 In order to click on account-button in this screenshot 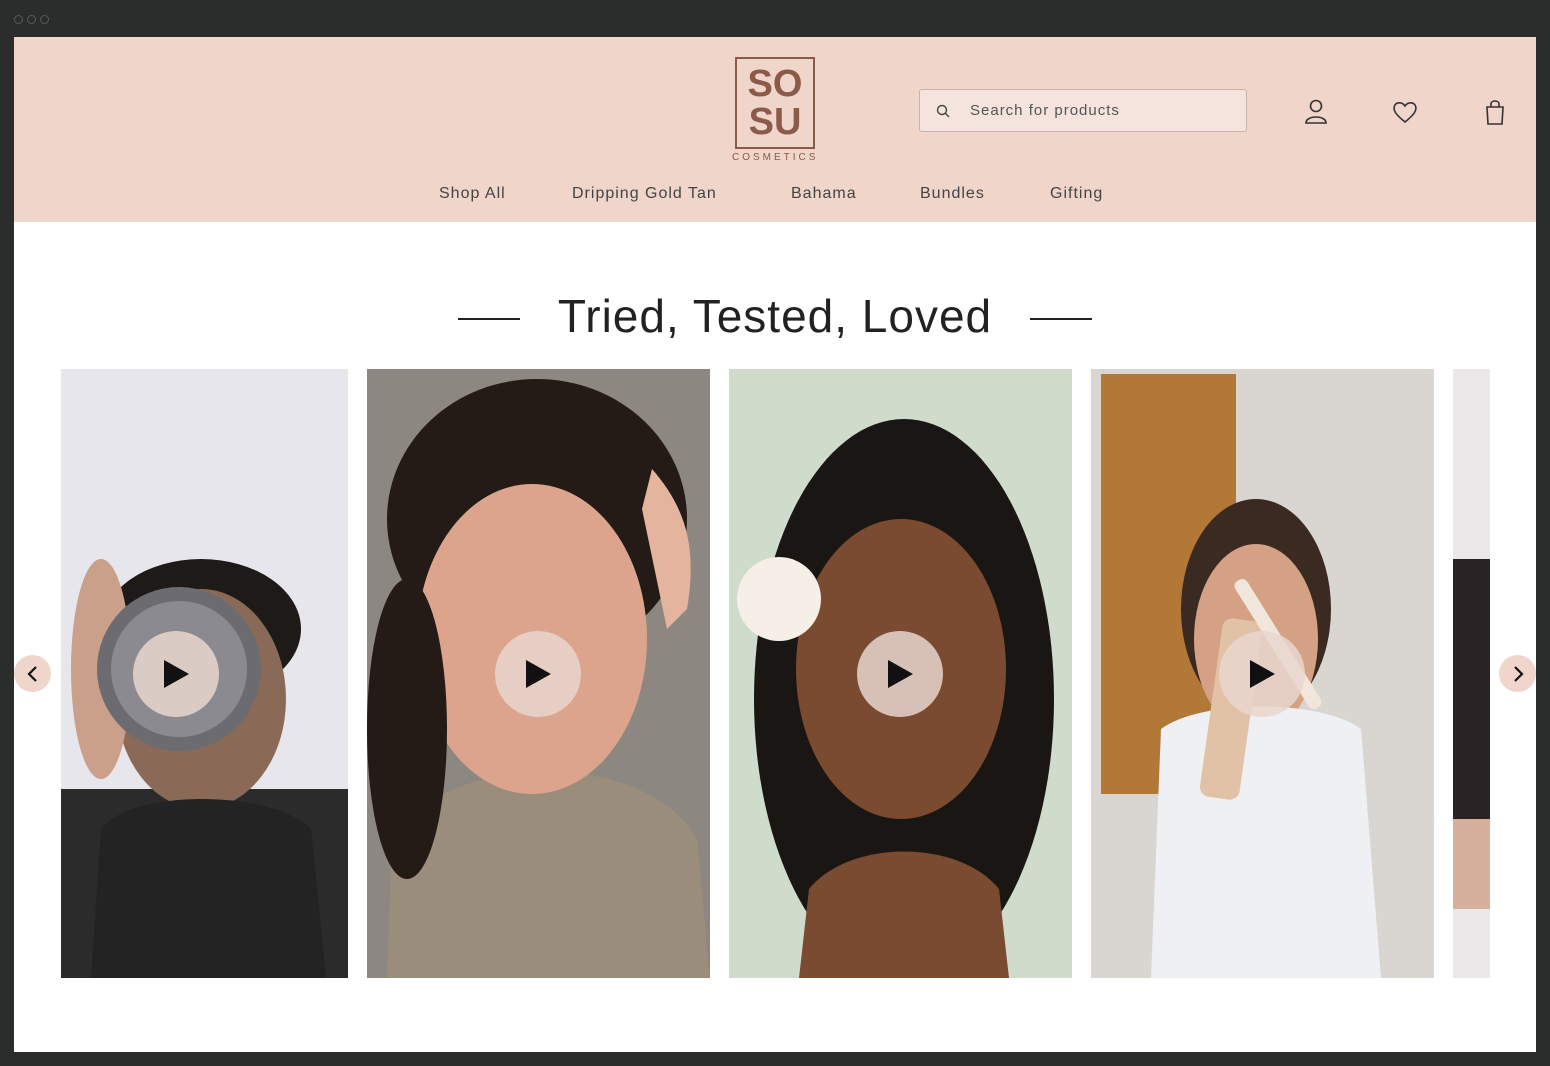, I will do `click(1316, 112)`.